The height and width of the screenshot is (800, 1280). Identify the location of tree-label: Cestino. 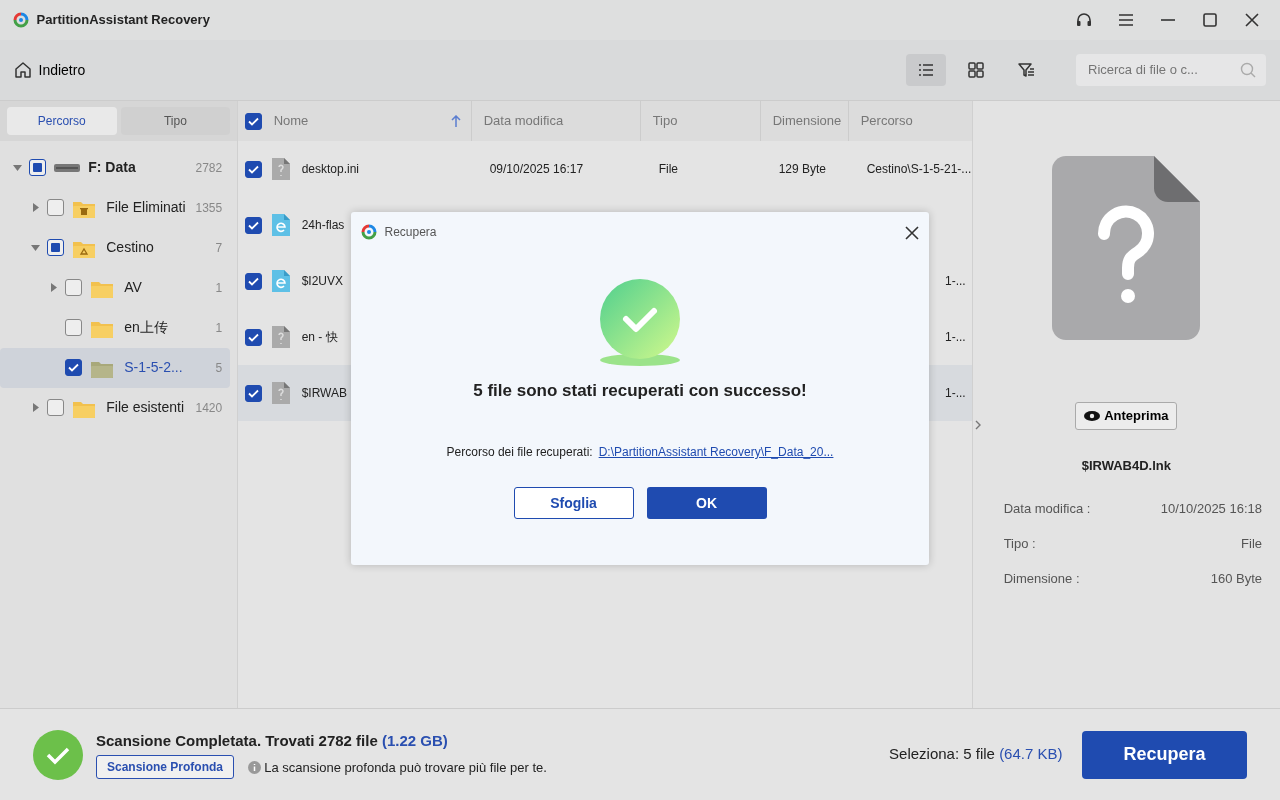
(130, 247).